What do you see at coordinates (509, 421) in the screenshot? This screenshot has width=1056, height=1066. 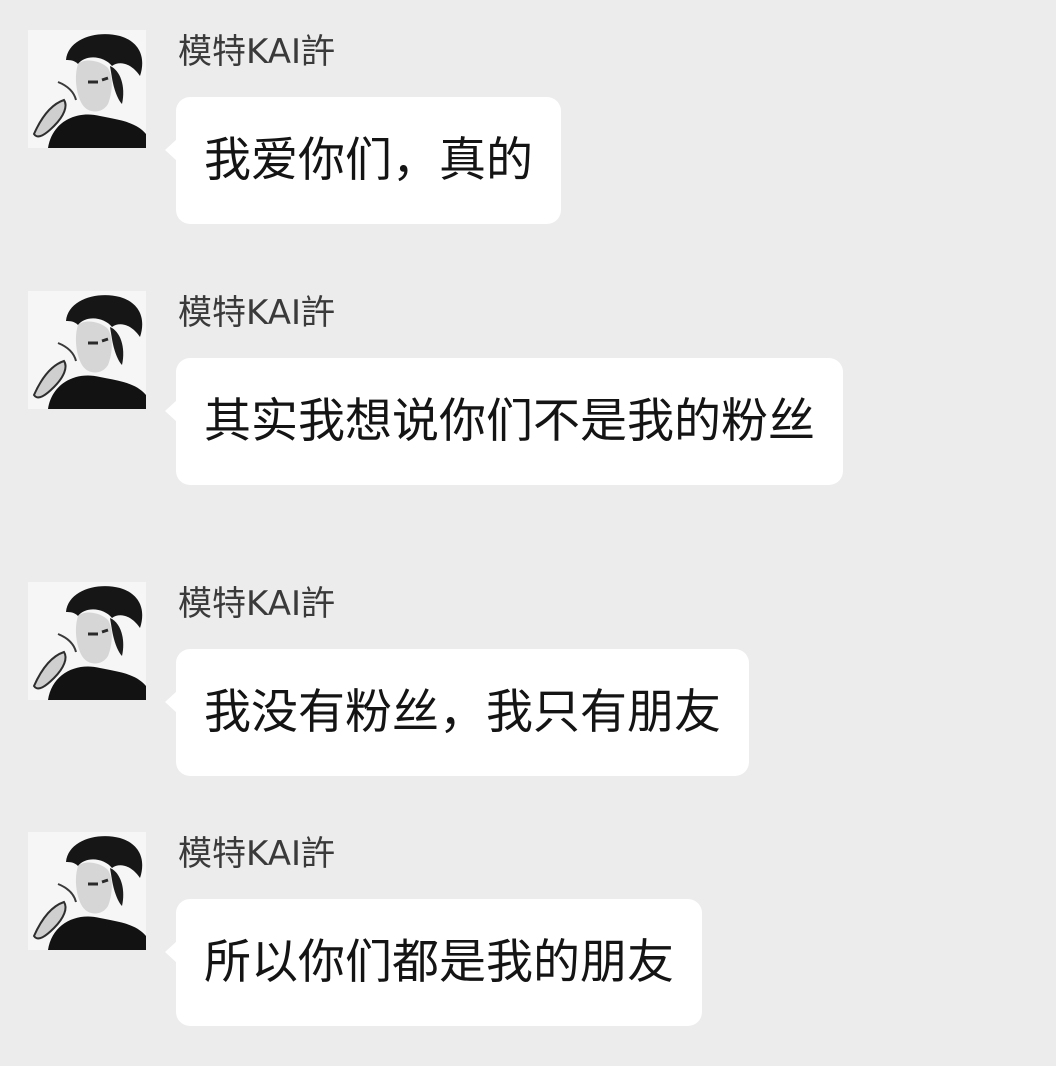 I see `message-text: 其实我想说你们不是我的粉丝` at bounding box center [509, 421].